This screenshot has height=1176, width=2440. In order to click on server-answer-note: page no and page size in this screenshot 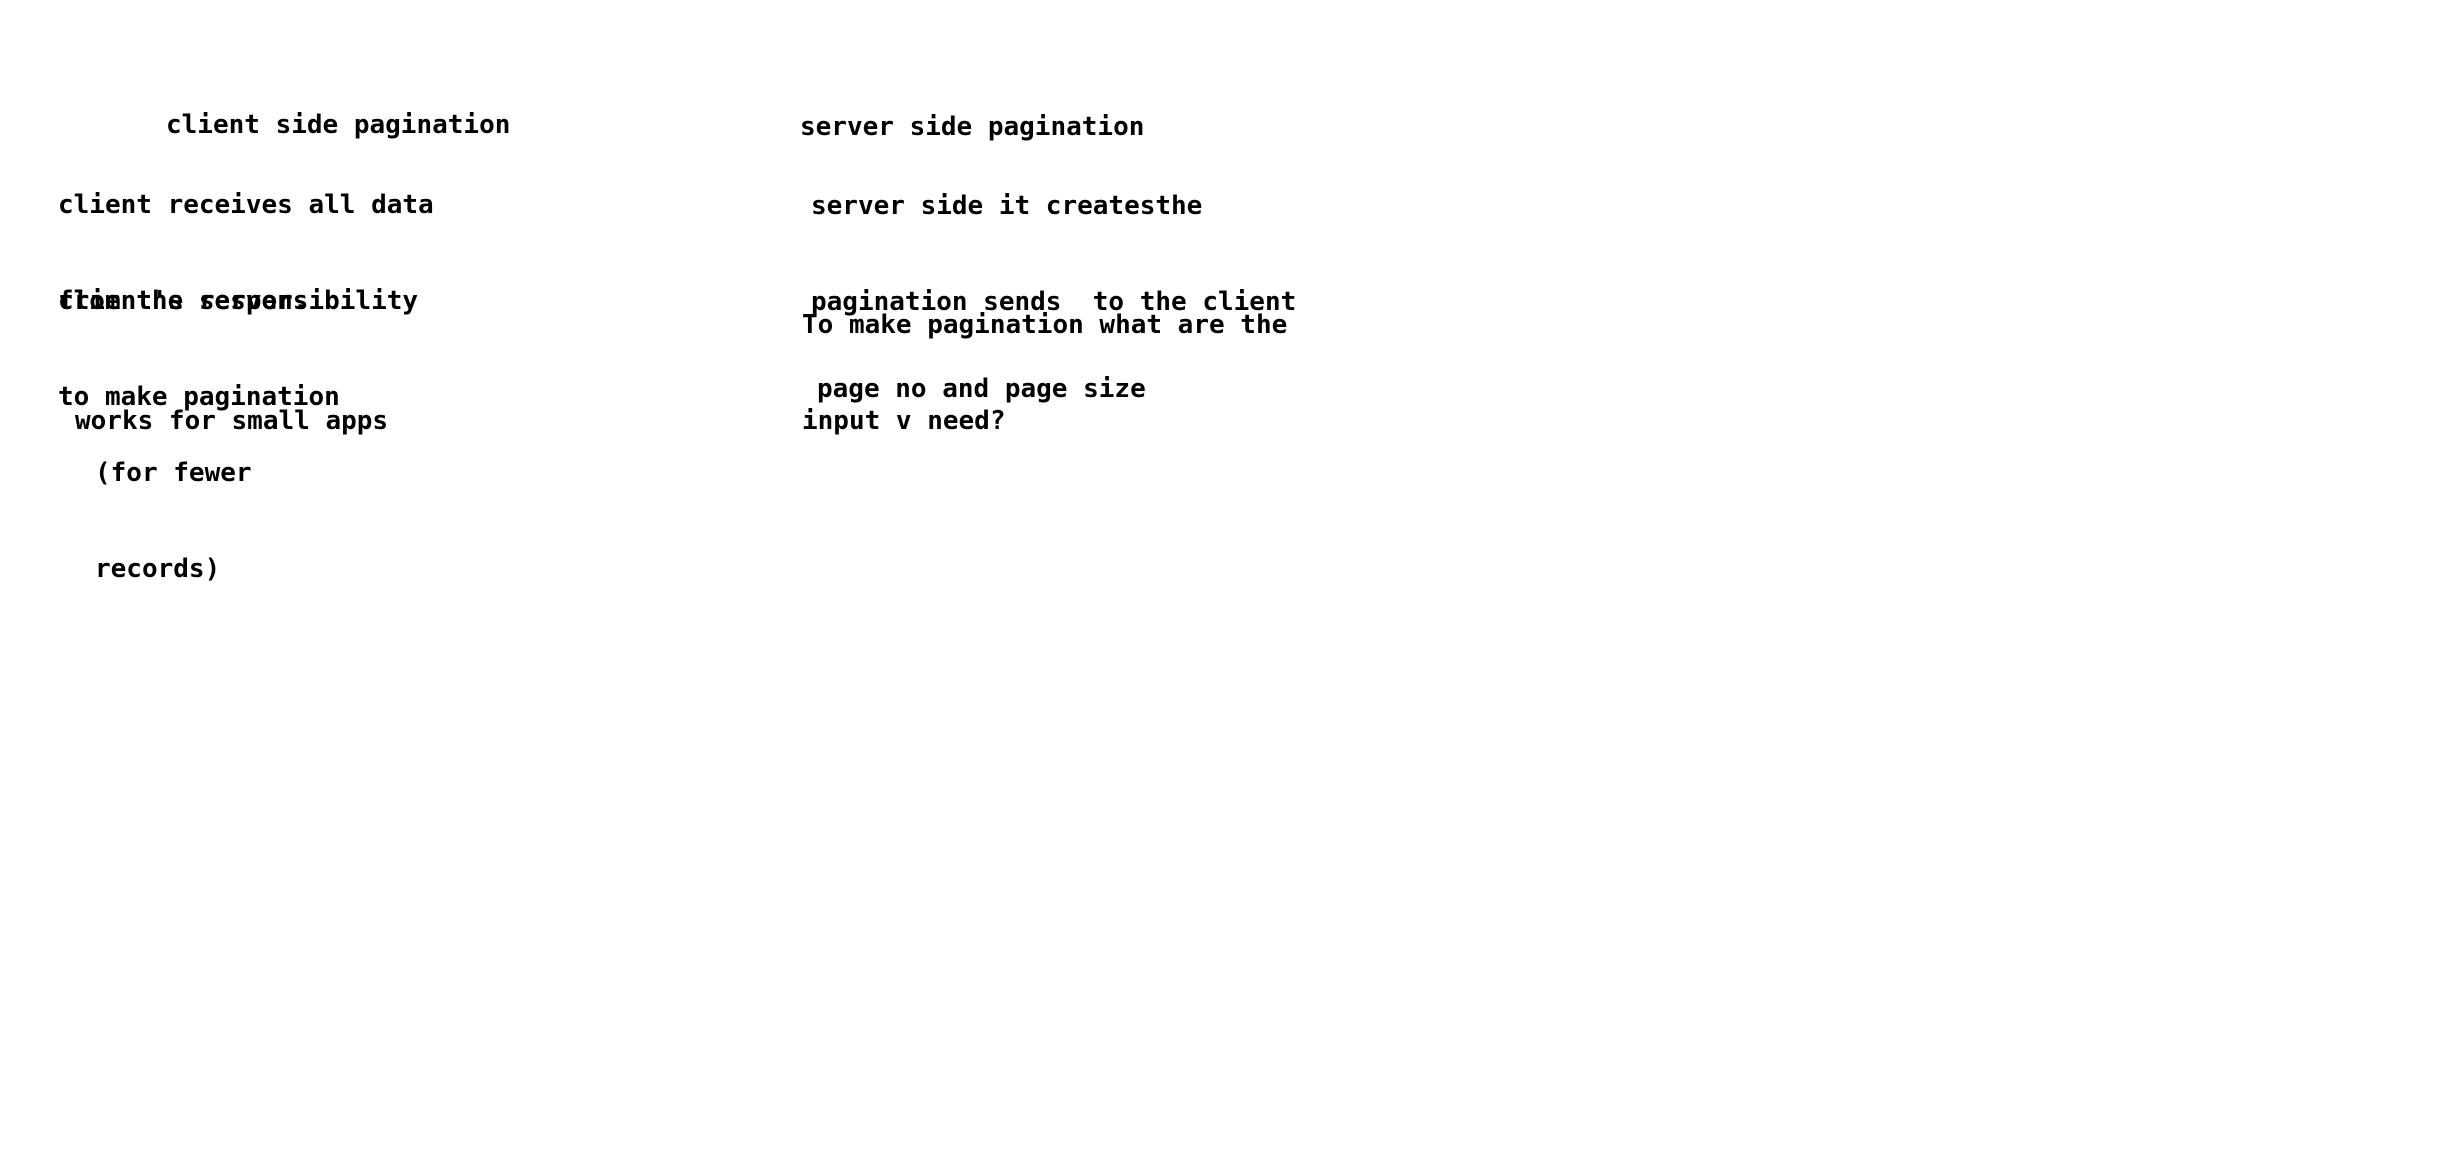, I will do `click(981, 389)`.